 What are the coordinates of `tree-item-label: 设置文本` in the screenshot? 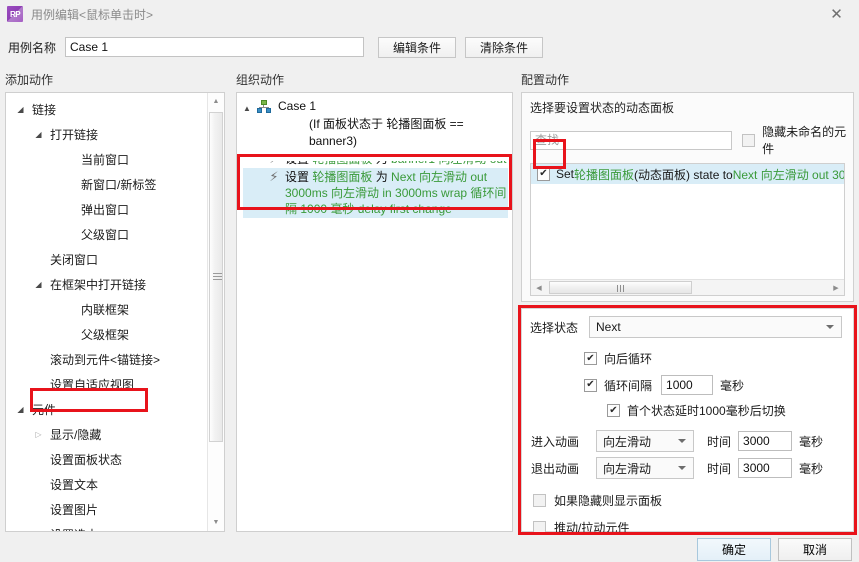 It's located at (74, 485).